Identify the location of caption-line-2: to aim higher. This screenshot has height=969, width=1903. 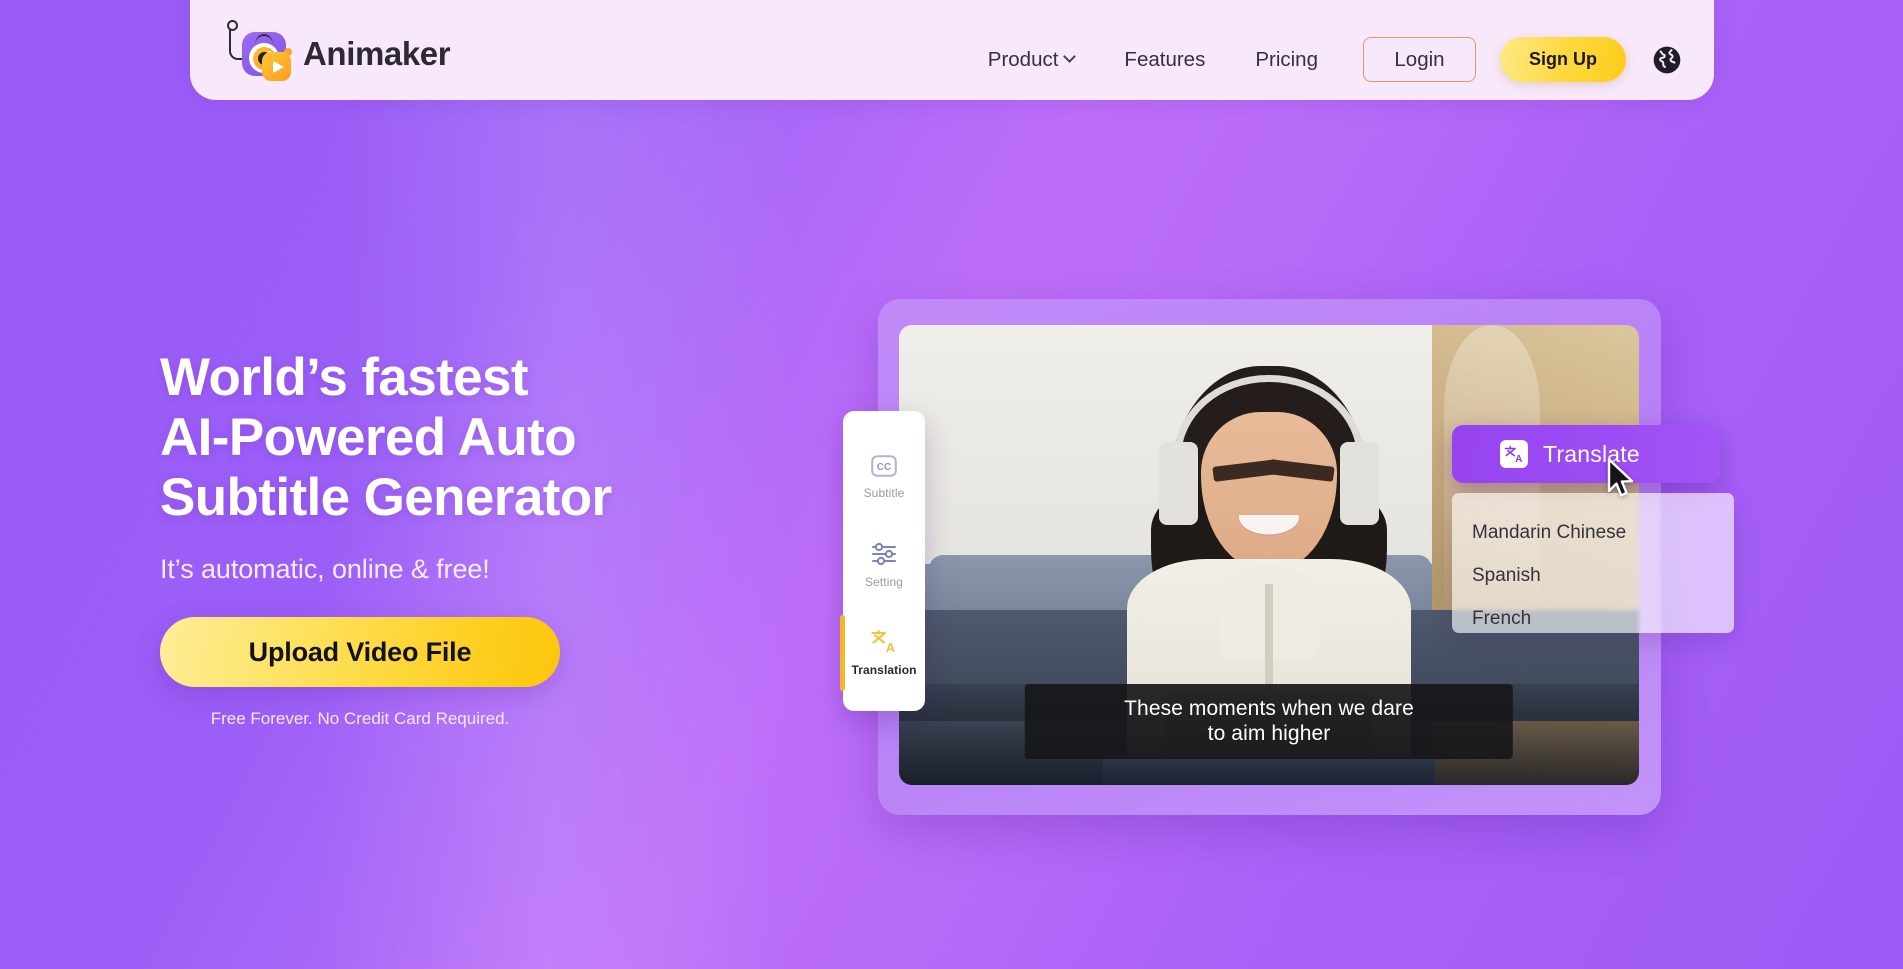
(1269, 734).